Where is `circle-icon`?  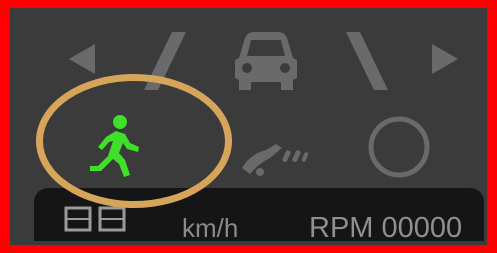 circle-icon is located at coordinates (399, 147).